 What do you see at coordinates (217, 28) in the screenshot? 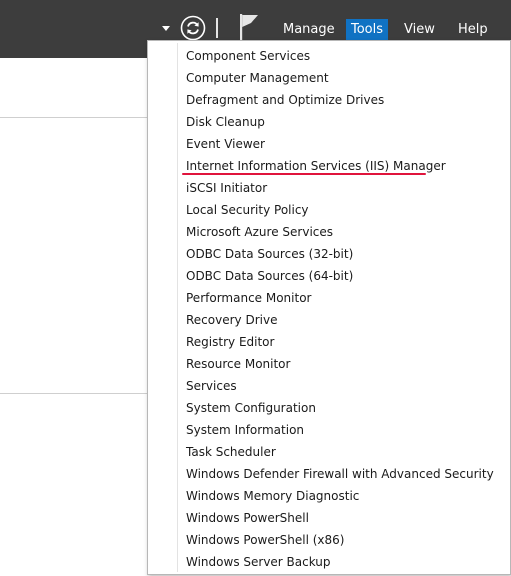
I see `toolbar-separator` at bounding box center [217, 28].